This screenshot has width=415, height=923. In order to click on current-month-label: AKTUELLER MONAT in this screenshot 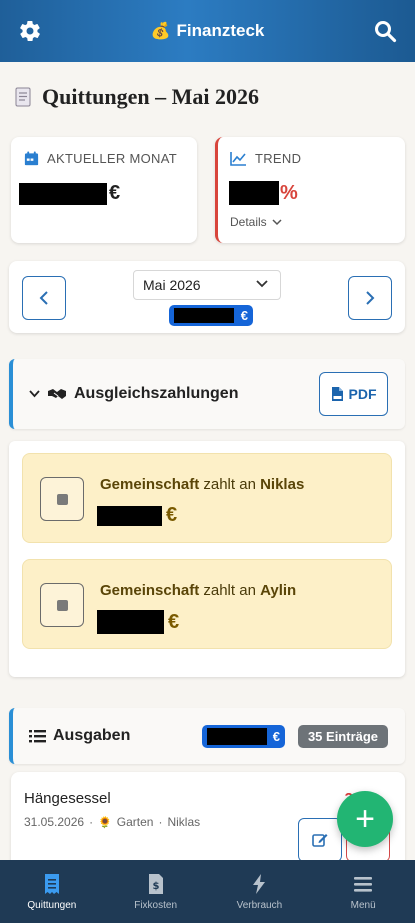, I will do `click(100, 158)`.